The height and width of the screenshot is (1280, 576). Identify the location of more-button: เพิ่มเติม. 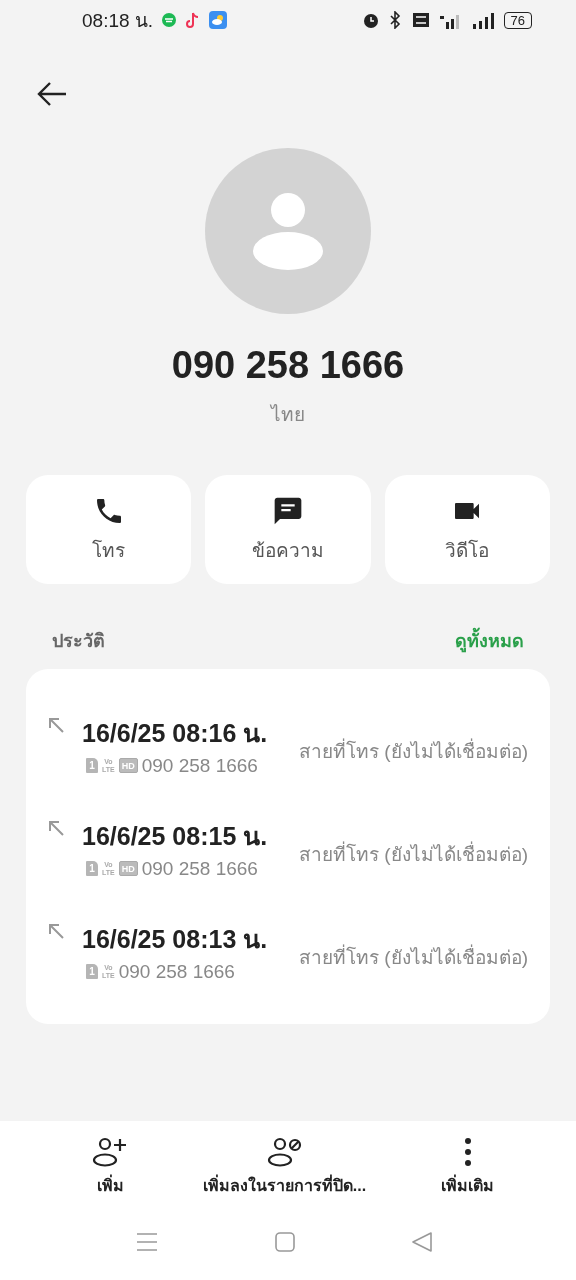
(467, 1167).